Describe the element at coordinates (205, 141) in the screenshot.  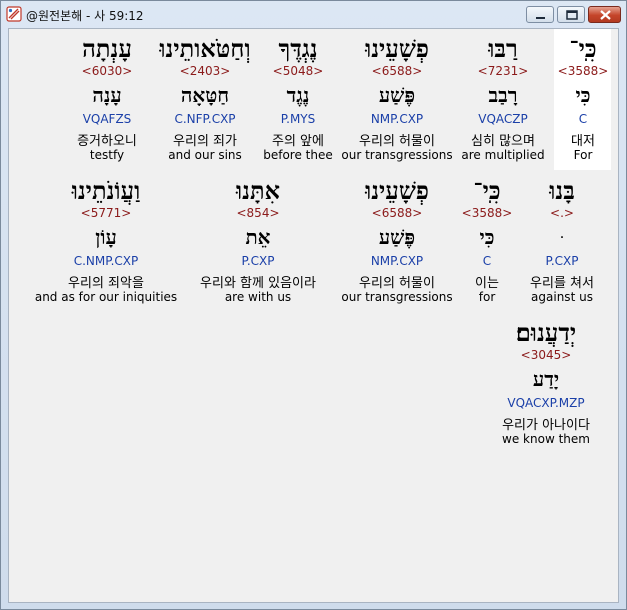
I see `korean-gloss: 우리의 죄가` at that location.